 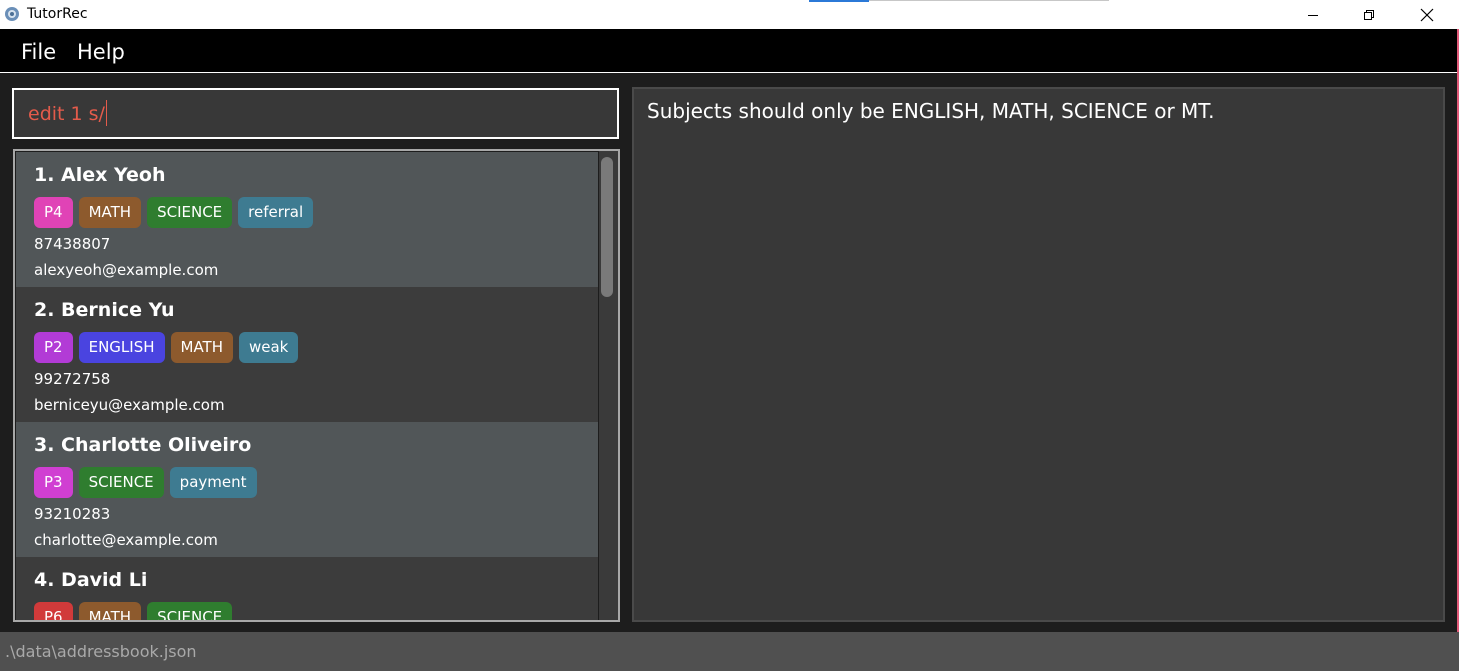 I want to click on person-name: 4. David Li, so click(x=91, y=580).